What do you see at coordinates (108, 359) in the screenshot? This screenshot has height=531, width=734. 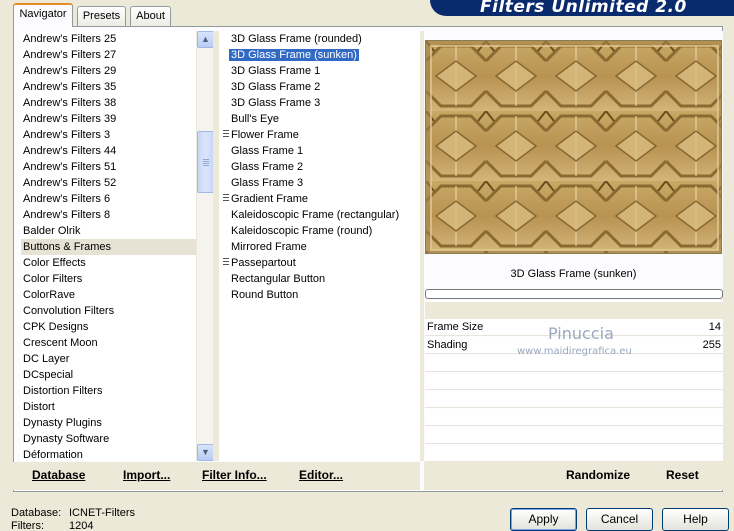 I see `category-item: DC Layer` at bounding box center [108, 359].